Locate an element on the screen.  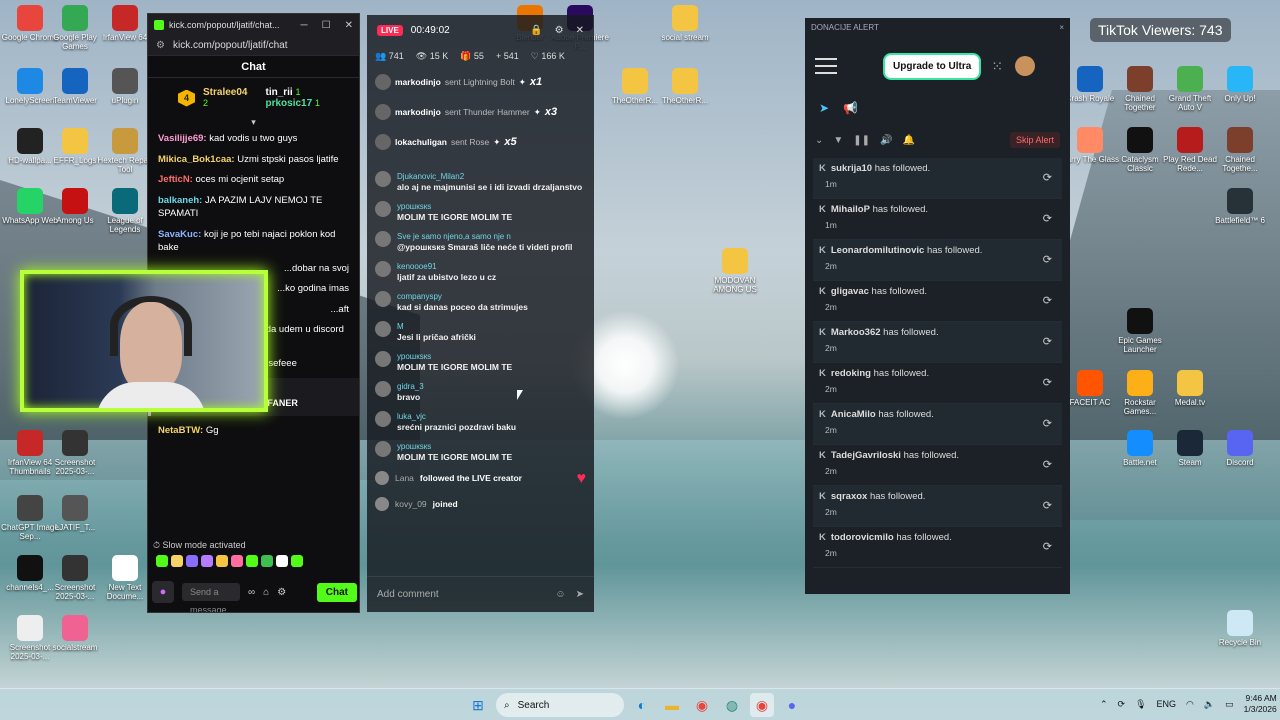
skip-alert-button: Skip Alert is located at coordinates (1034, 140).